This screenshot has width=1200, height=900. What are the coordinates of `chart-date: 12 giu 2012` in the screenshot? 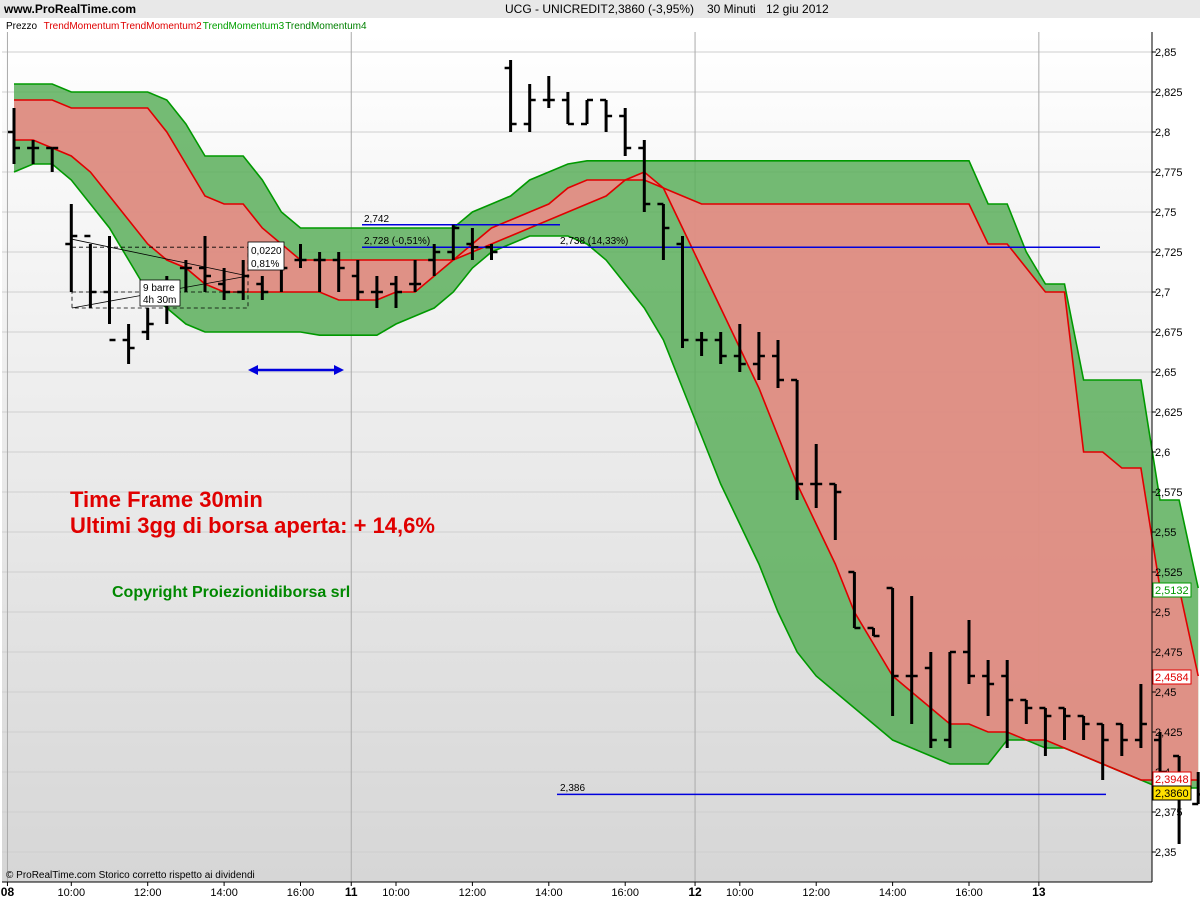 It's located at (797, 9).